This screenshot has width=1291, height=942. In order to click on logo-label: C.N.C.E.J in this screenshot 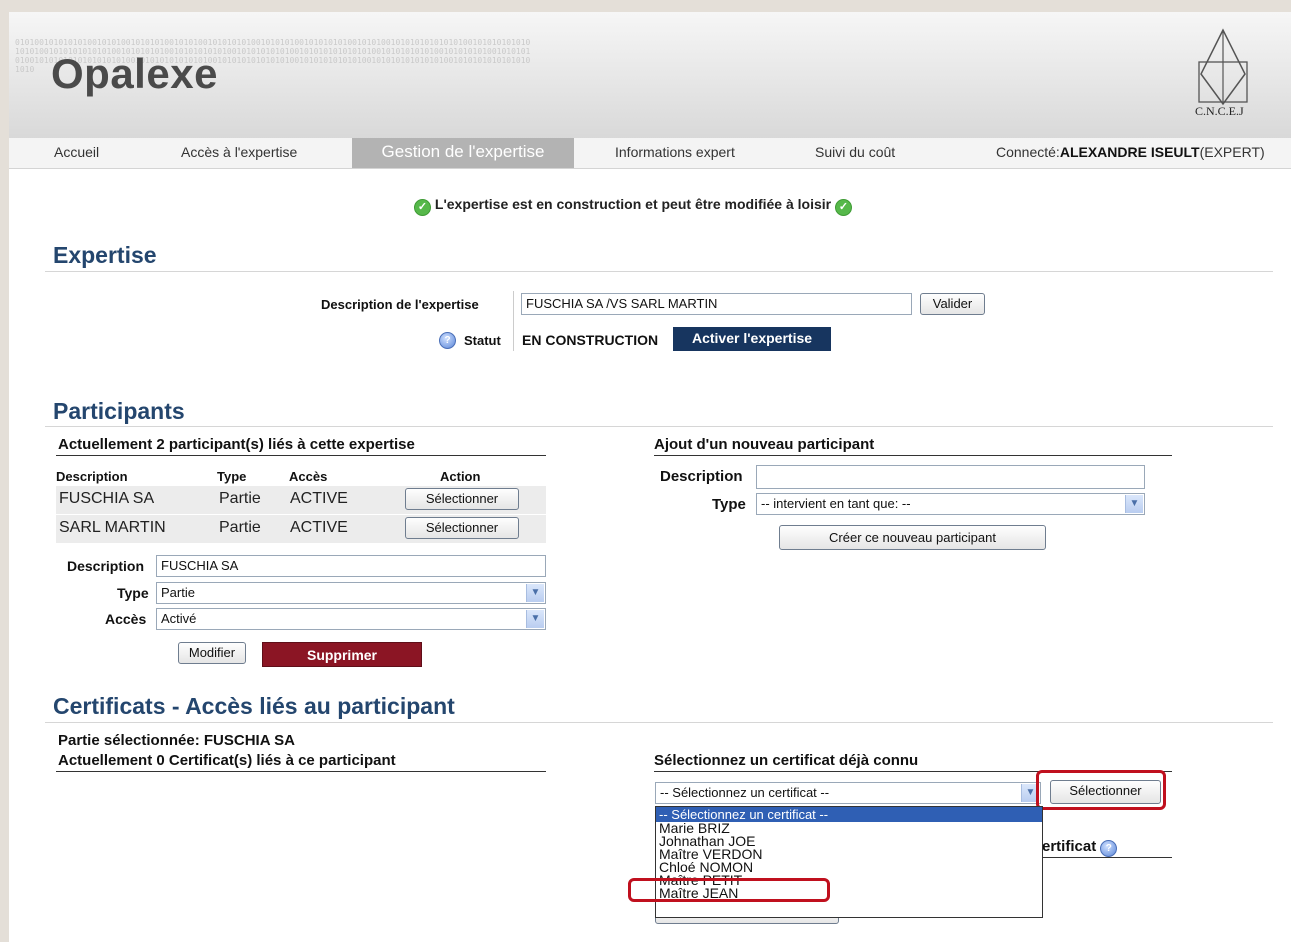, I will do `click(1219, 111)`.